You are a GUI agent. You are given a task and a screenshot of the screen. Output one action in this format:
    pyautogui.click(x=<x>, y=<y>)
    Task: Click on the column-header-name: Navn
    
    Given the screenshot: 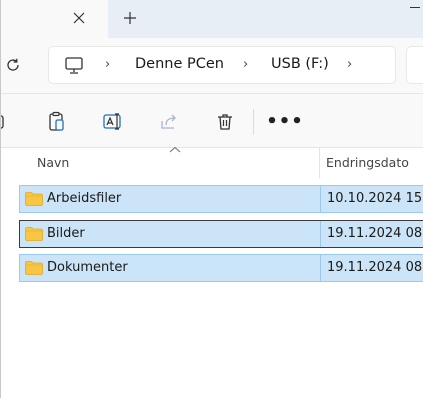 What is the action you would take?
    pyautogui.click(x=53, y=162)
    